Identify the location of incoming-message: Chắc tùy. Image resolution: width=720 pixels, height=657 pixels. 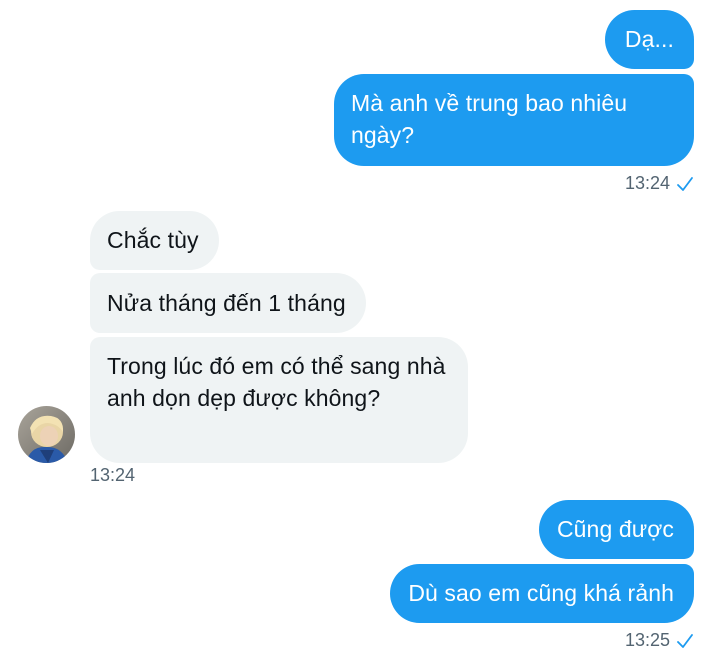
(154, 240).